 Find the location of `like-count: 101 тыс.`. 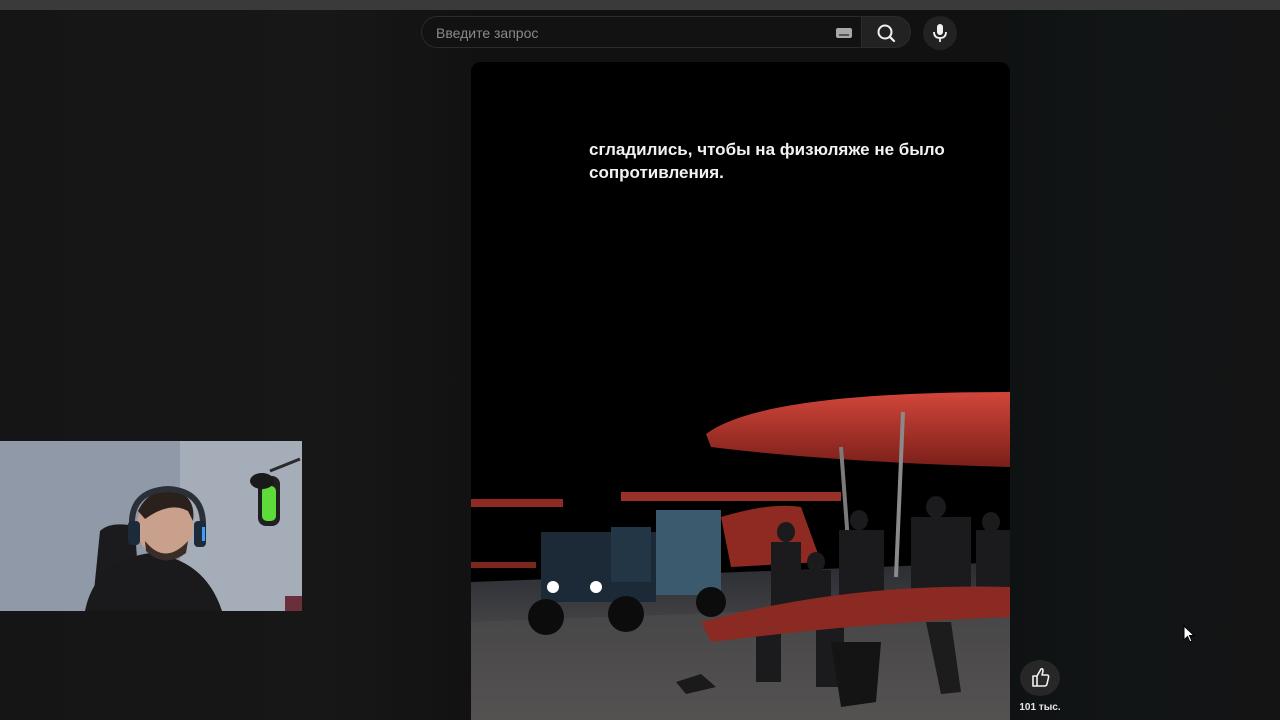

like-count: 101 тыс. is located at coordinates (1040, 707).